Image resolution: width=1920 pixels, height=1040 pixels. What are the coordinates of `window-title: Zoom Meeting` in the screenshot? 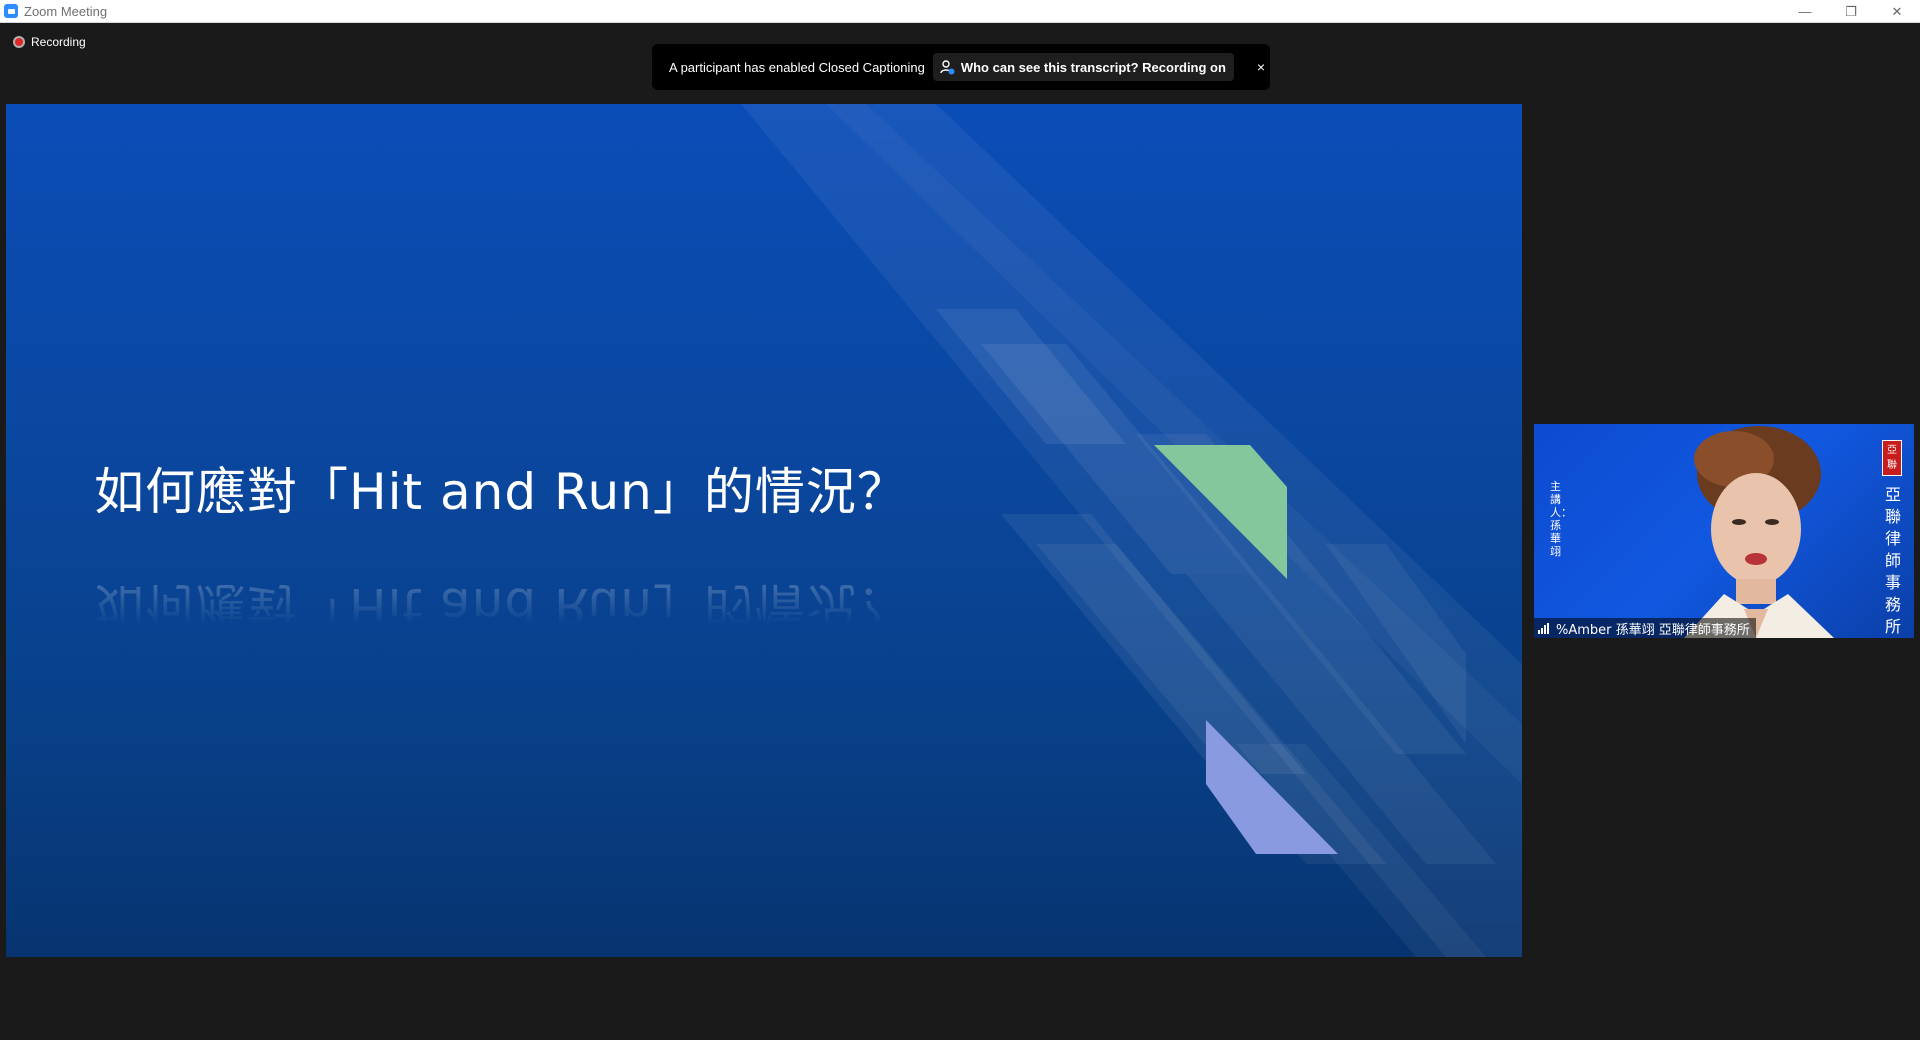 It's located at (66, 11).